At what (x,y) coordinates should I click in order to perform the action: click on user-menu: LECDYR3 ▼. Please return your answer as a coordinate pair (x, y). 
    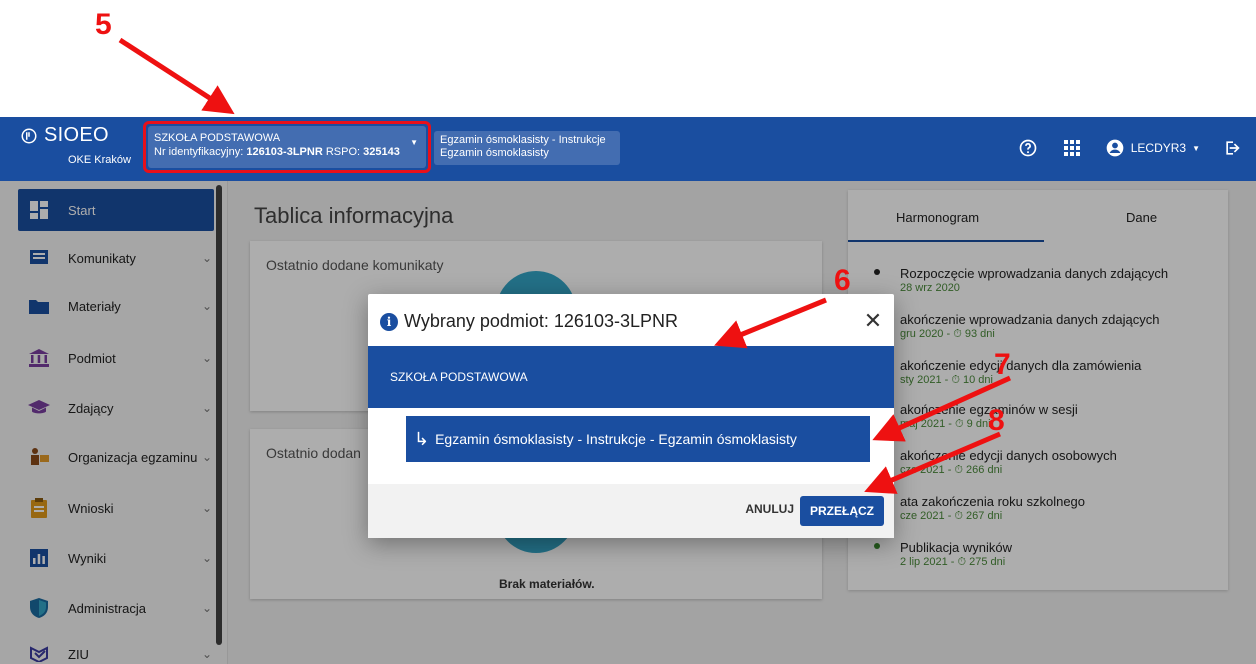
    Looking at the image, I should click on (1152, 148).